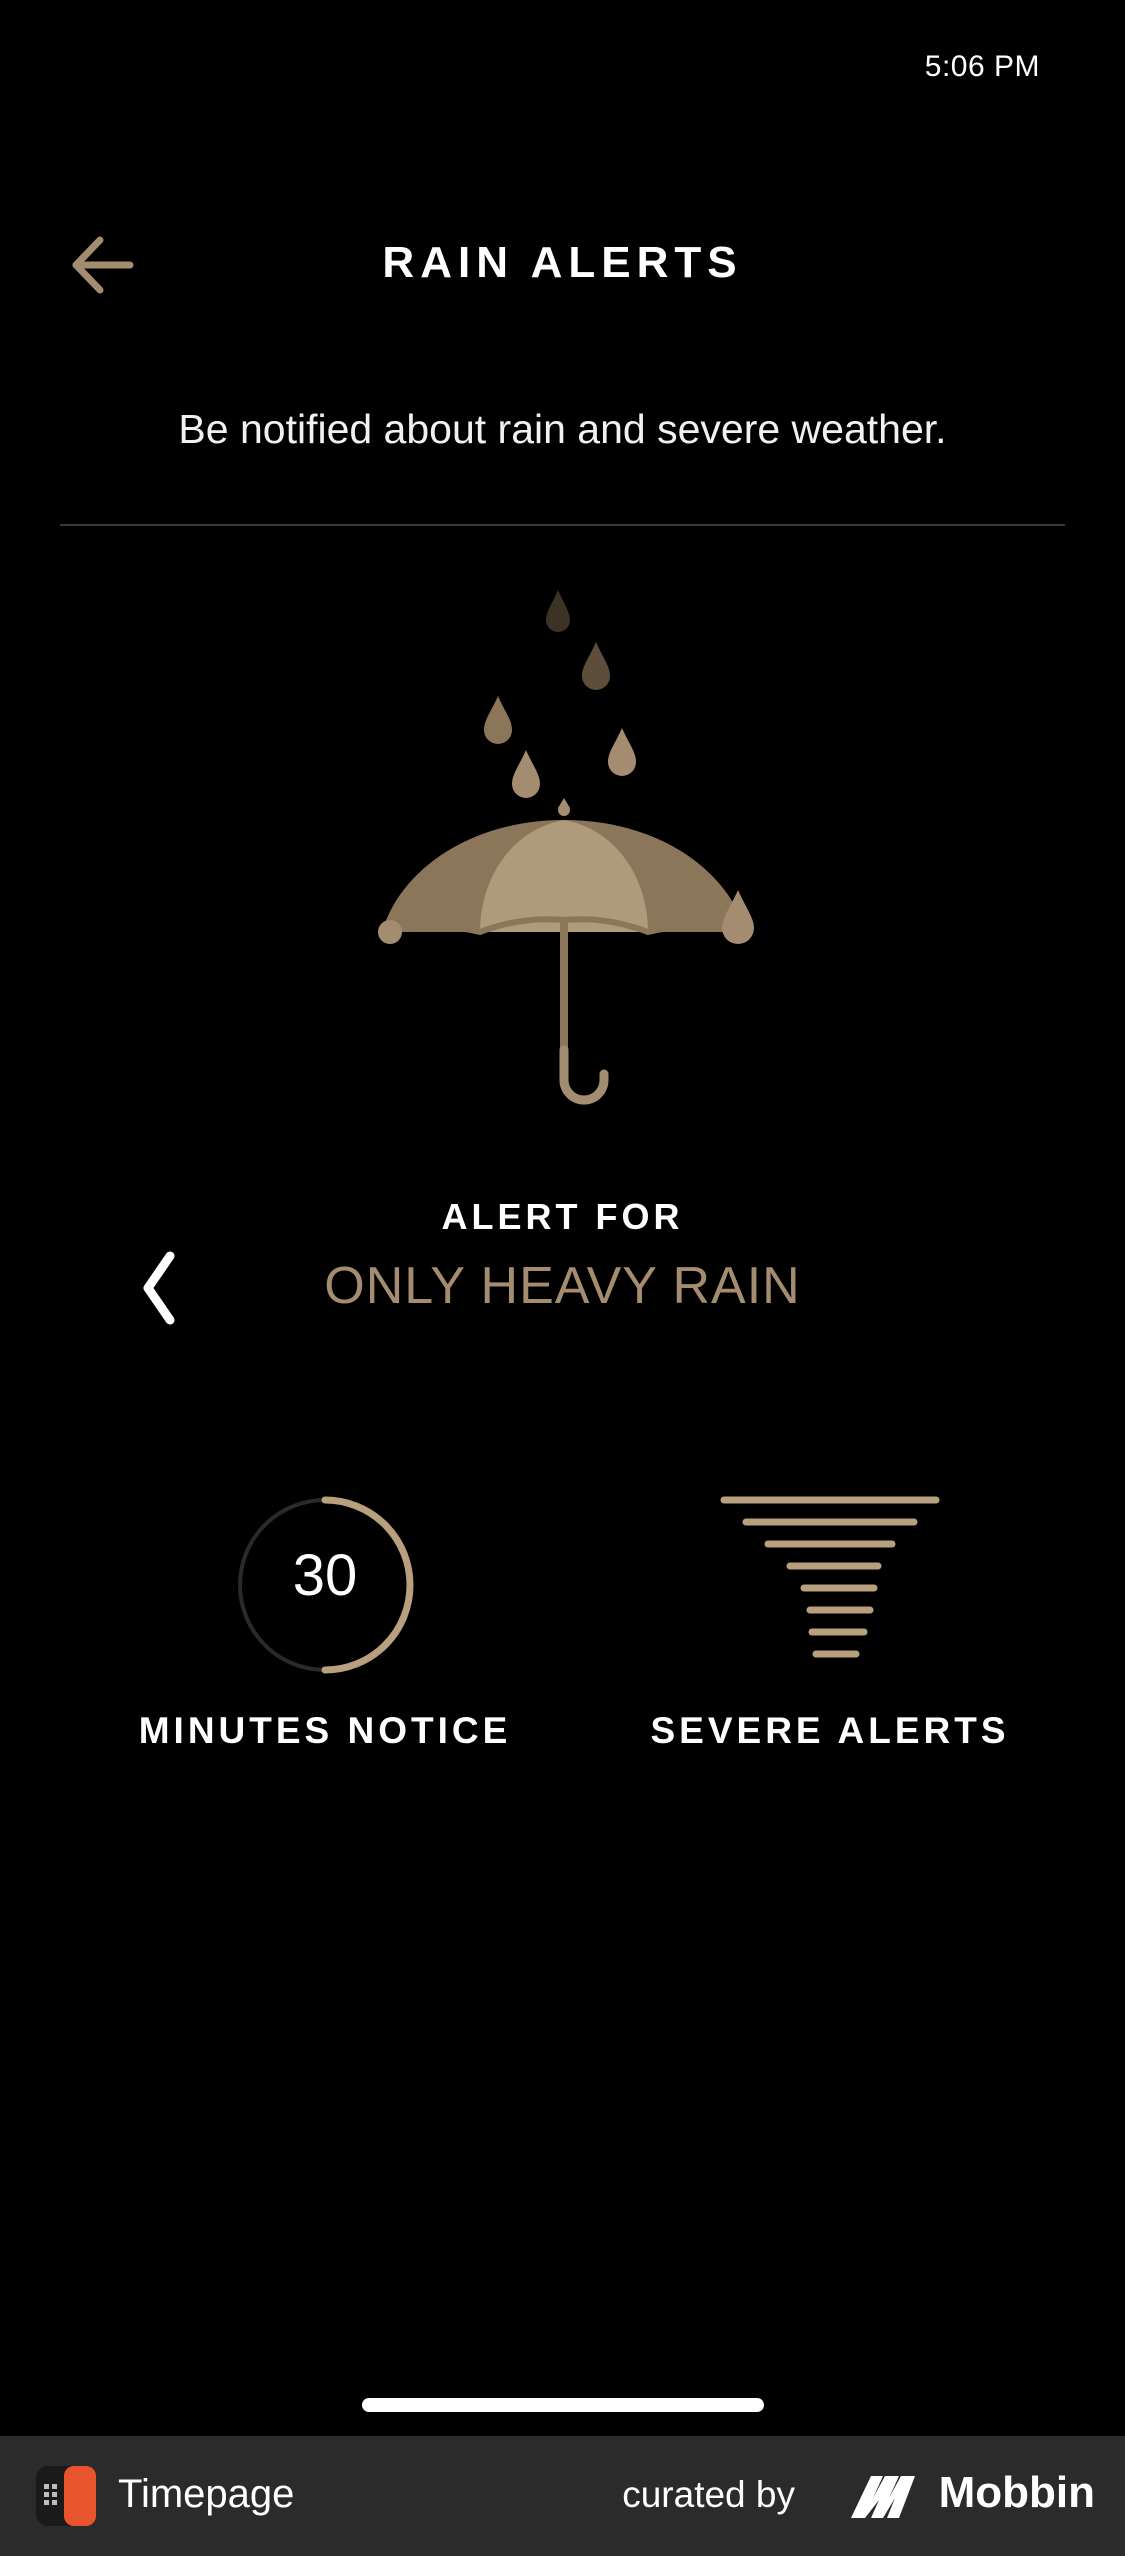 This screenshot has width=1125, height=2556. What do you see at coordinates (325, 1575) in the screenshot?
I see `minutes-value: 30` at bounding box center [325, 1575].